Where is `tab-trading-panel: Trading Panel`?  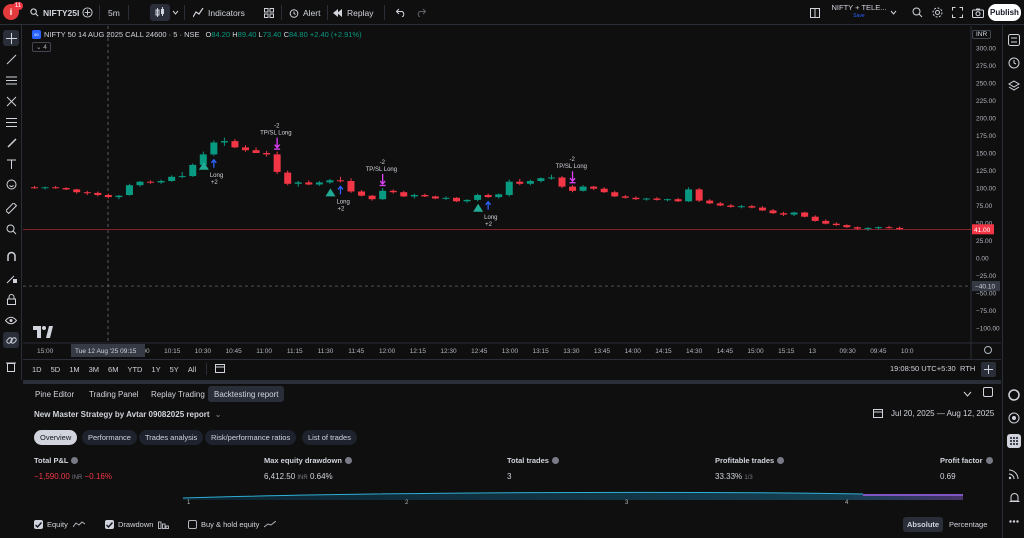
tab-trading-panel: Trading Panel is located at coordinates (114, 394).